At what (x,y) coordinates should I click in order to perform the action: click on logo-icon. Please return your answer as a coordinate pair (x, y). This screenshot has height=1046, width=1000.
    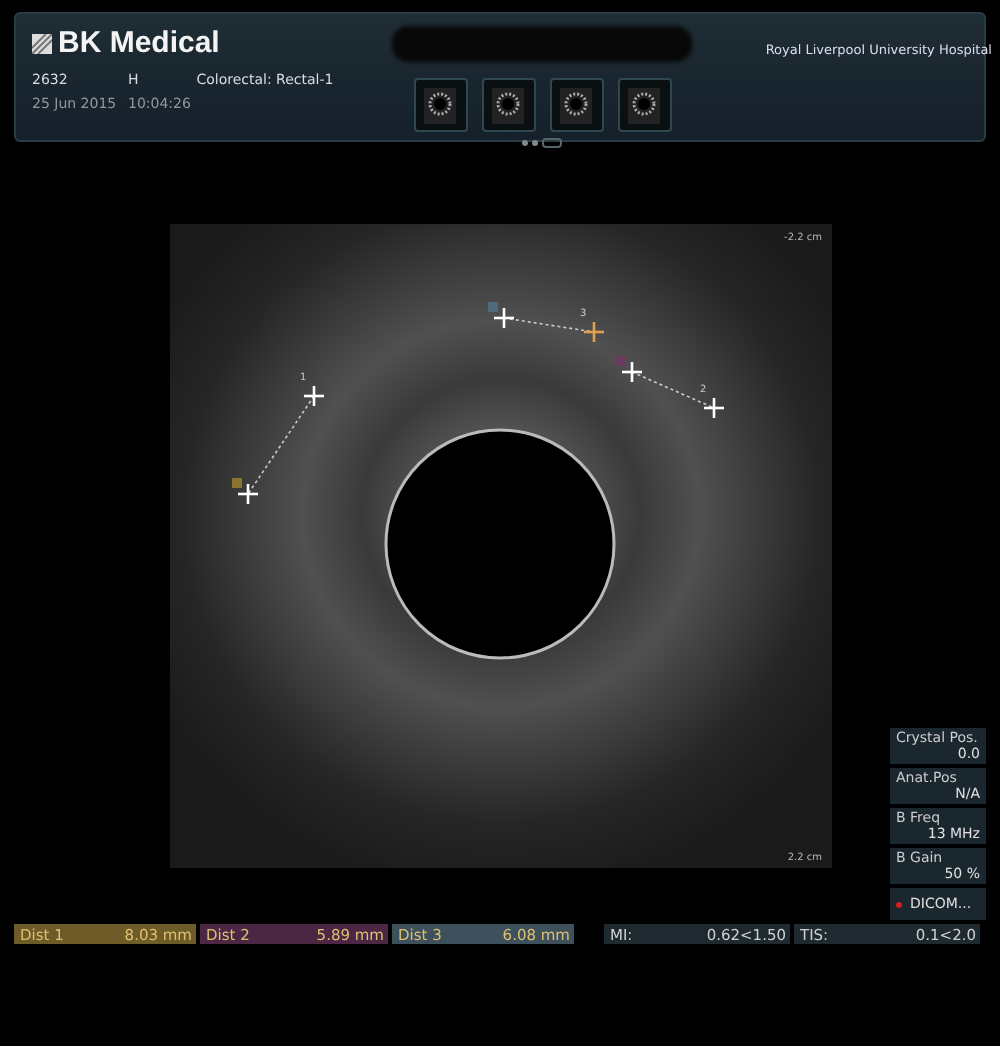
    Looking at the image, I should click on (42, 43).